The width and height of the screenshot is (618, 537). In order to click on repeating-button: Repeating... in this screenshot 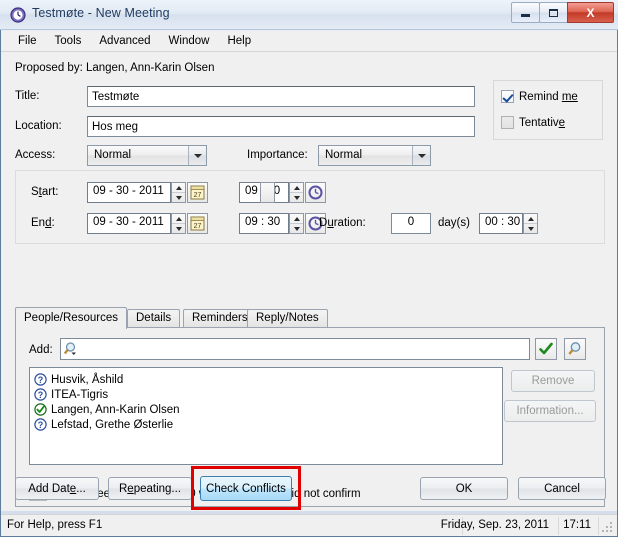, I will do `click(150, 488)`.